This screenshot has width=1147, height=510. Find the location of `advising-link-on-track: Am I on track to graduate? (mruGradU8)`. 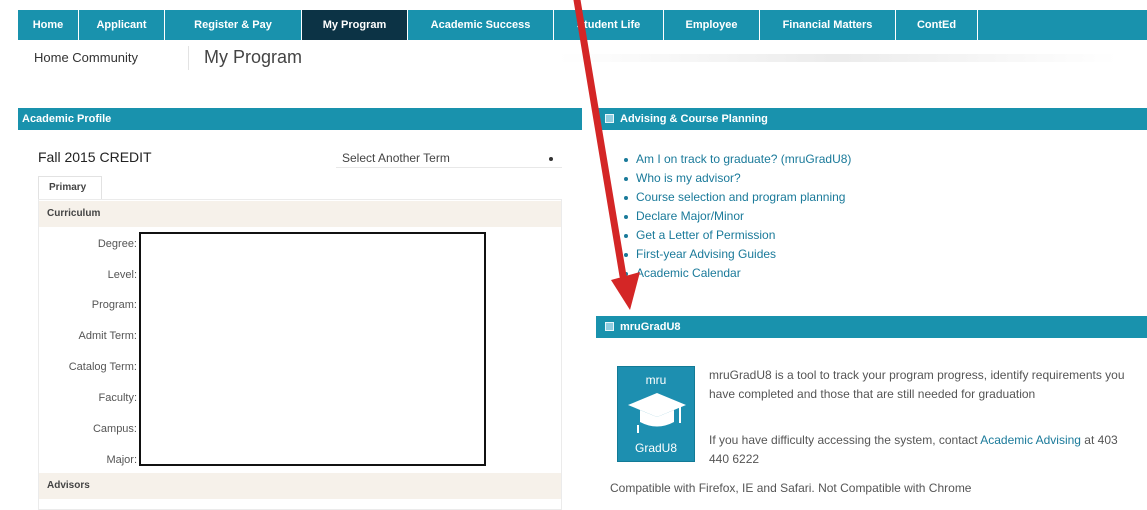

advising-link-on-track: Am I on track to graduate? (mruGradU8) is located at coordinates (736, 159).